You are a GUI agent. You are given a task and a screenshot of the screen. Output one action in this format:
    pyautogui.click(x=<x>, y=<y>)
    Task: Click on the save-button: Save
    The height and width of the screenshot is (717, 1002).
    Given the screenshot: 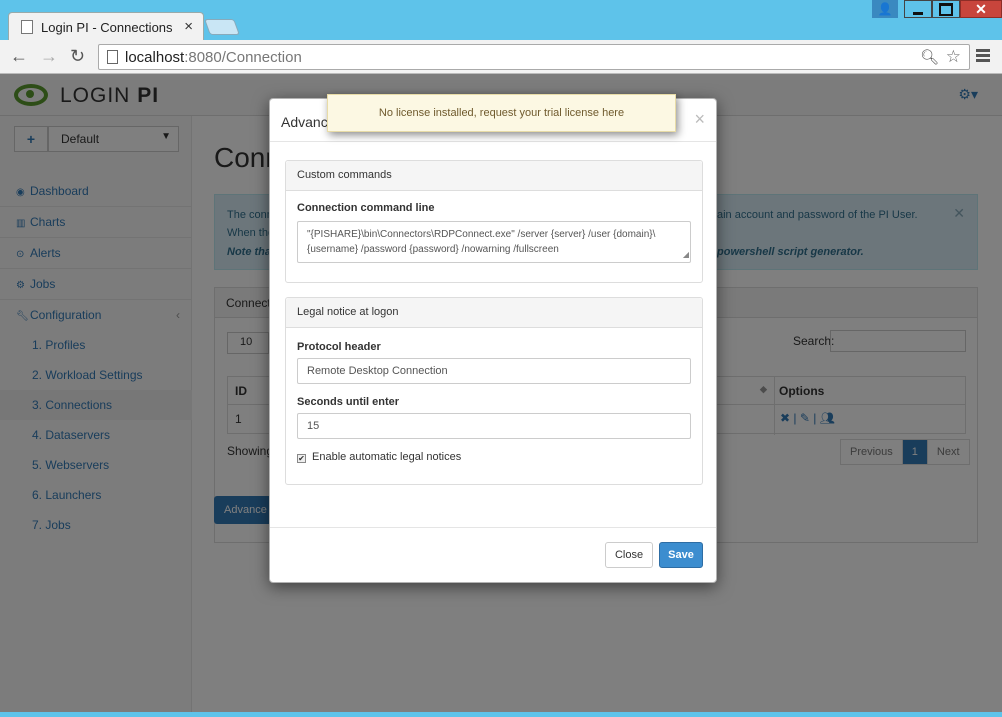 What is the action you would take?
    pyautogui.click(x=681, y=555)
    